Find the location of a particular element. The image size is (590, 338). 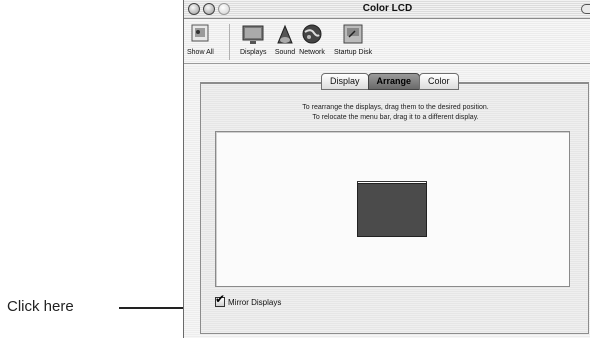

checkmark-icon: ✔ is located at coordinates (220, 299).